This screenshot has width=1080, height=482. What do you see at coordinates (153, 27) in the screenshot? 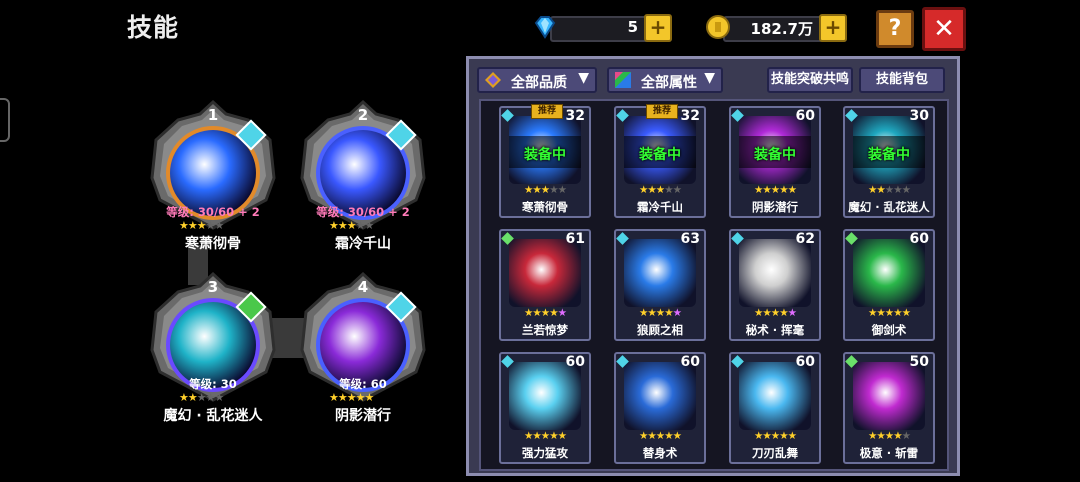
I see `page-title: 技能` at bounding box center [153, 27].